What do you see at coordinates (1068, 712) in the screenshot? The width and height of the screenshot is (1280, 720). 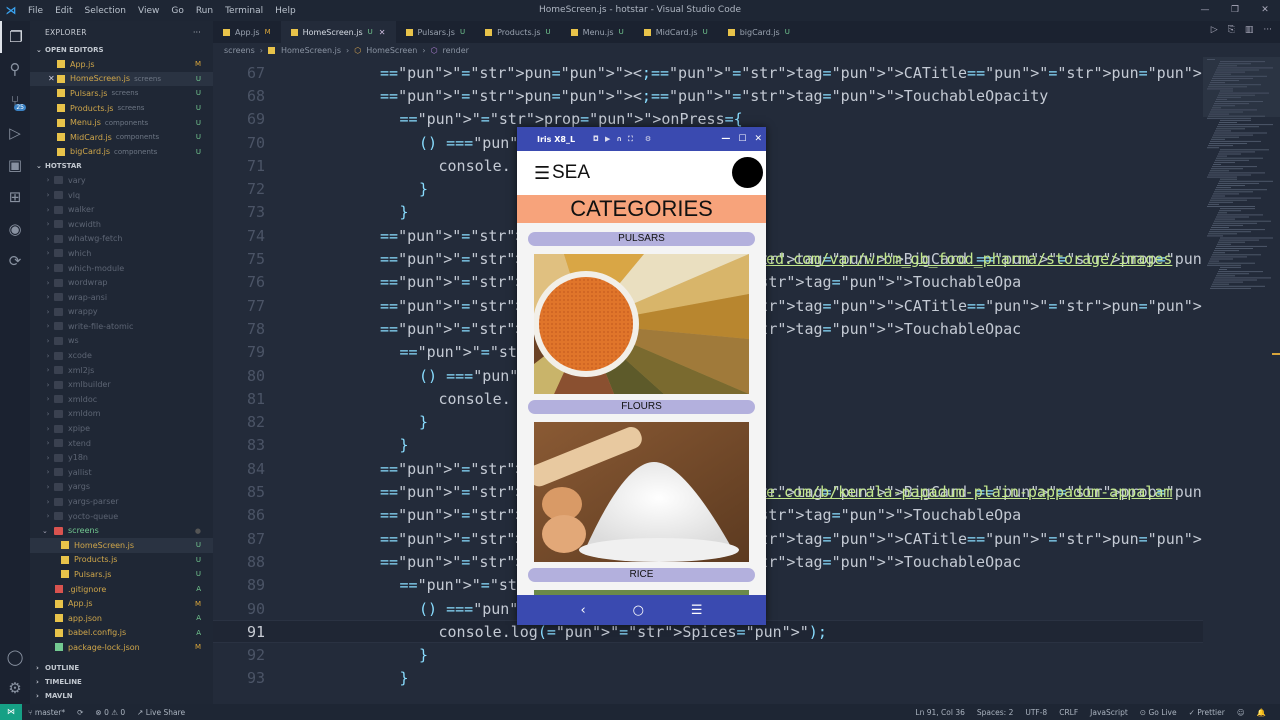 I see `eol: CRLF` at bounding box center [1068, 712].